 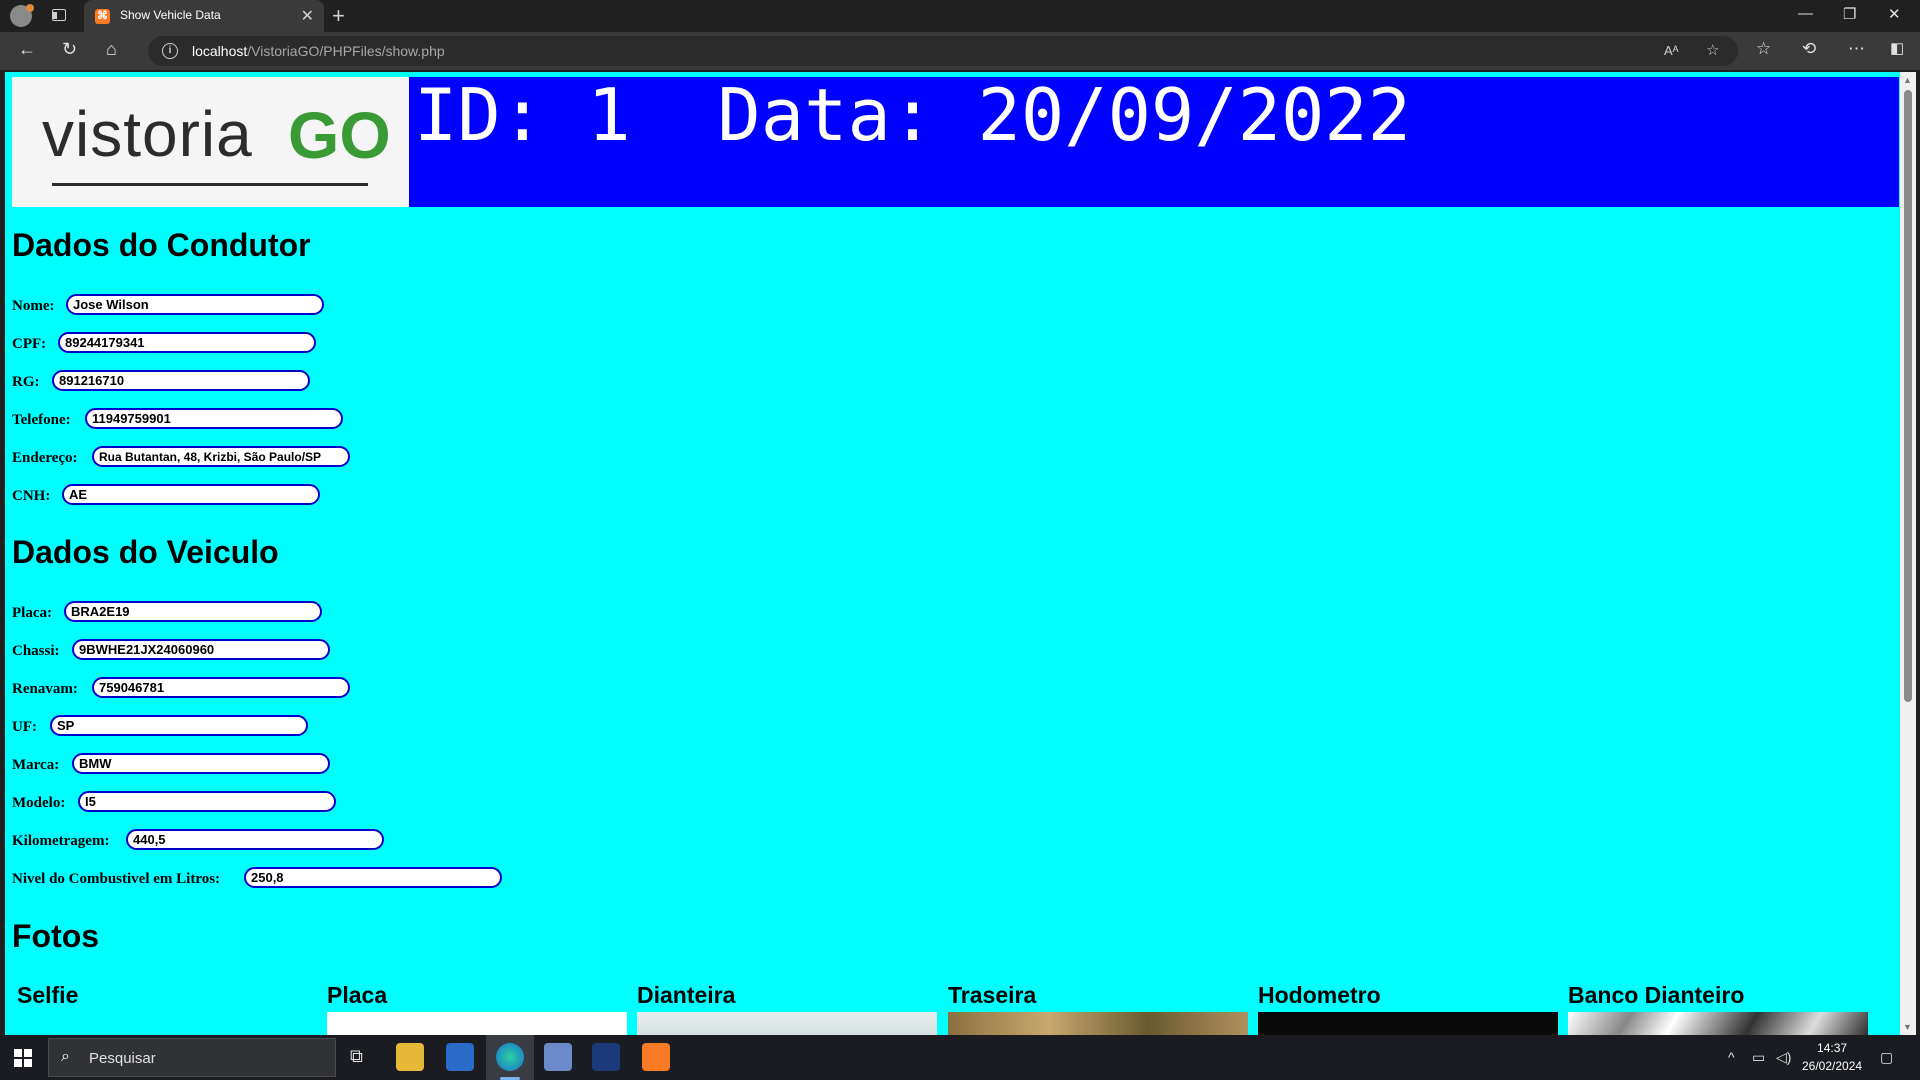 I want to click on foto-hodometro-image, so click(x=1408, y=1023).